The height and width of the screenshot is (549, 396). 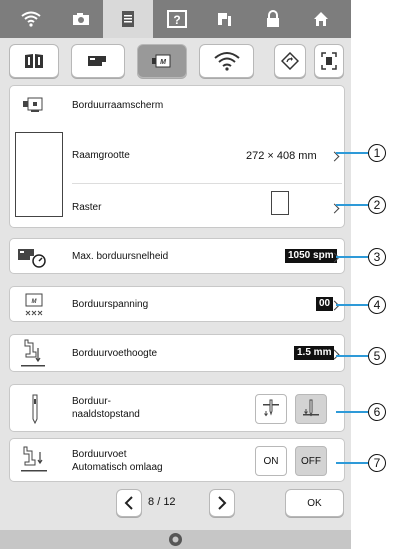 I want to click on threading-tab, so click(x=225, y=19).